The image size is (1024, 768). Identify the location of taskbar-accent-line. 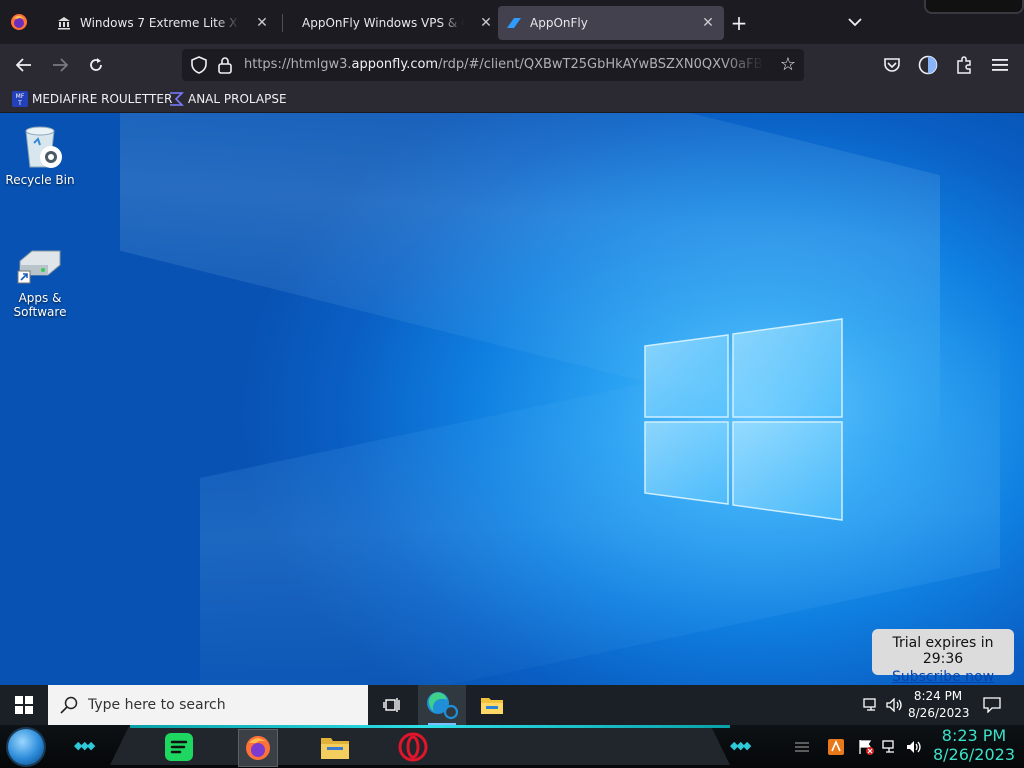
(430, 726).